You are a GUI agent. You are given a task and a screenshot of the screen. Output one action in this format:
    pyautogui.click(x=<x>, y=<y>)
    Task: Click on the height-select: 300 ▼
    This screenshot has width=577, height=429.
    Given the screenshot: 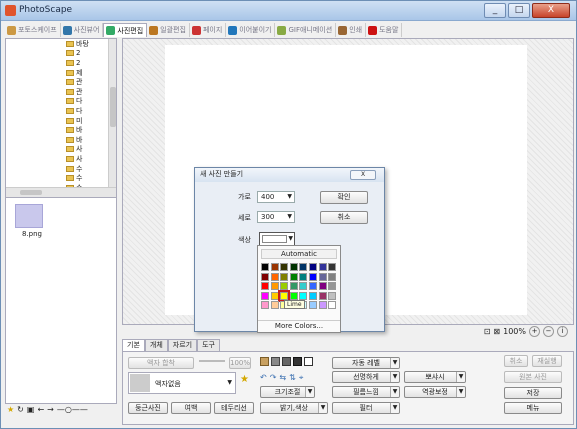 What is the action you would take?
    pyautogui.click(x=276, y=217)
    